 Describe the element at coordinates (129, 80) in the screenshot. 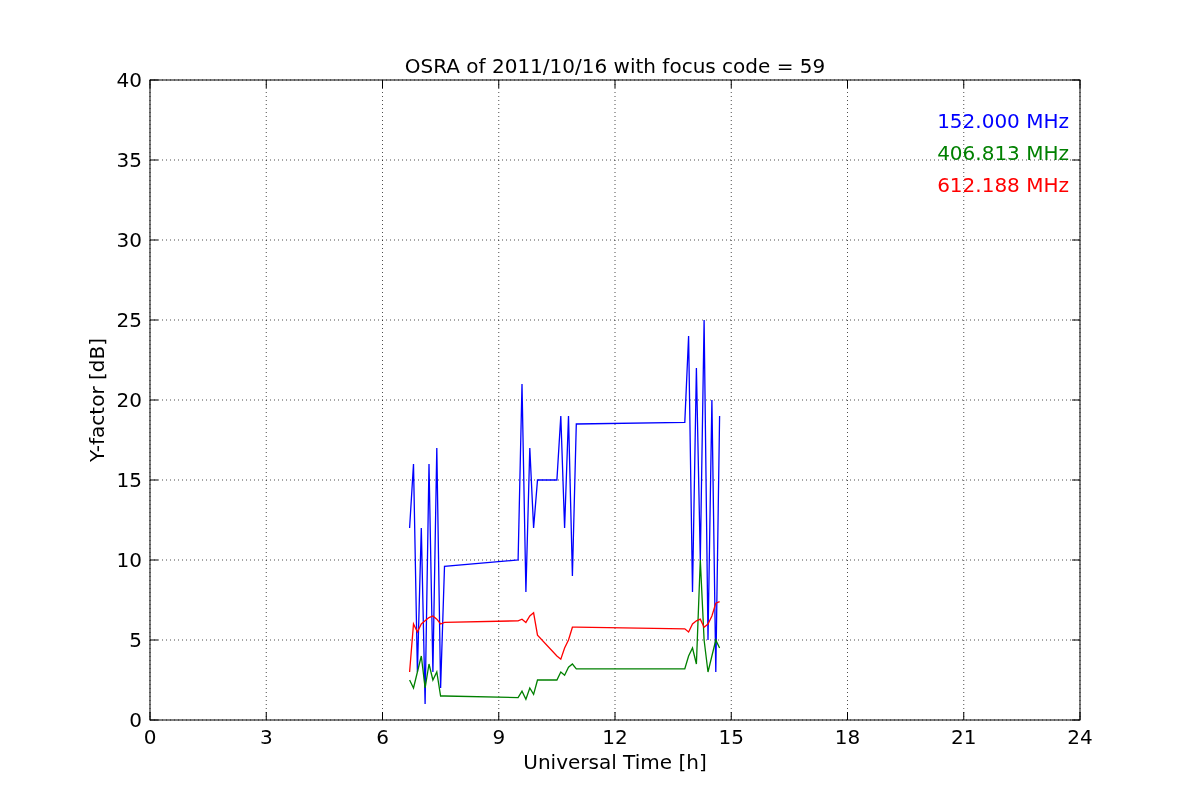

I see `tick-label: 40` at that location.